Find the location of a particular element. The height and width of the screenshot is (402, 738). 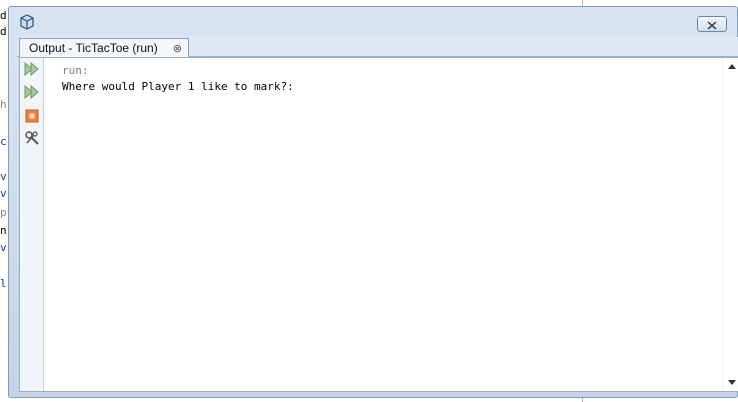

tab-label: Output - TicTacToe (run) is located at coordinates (93, 48).